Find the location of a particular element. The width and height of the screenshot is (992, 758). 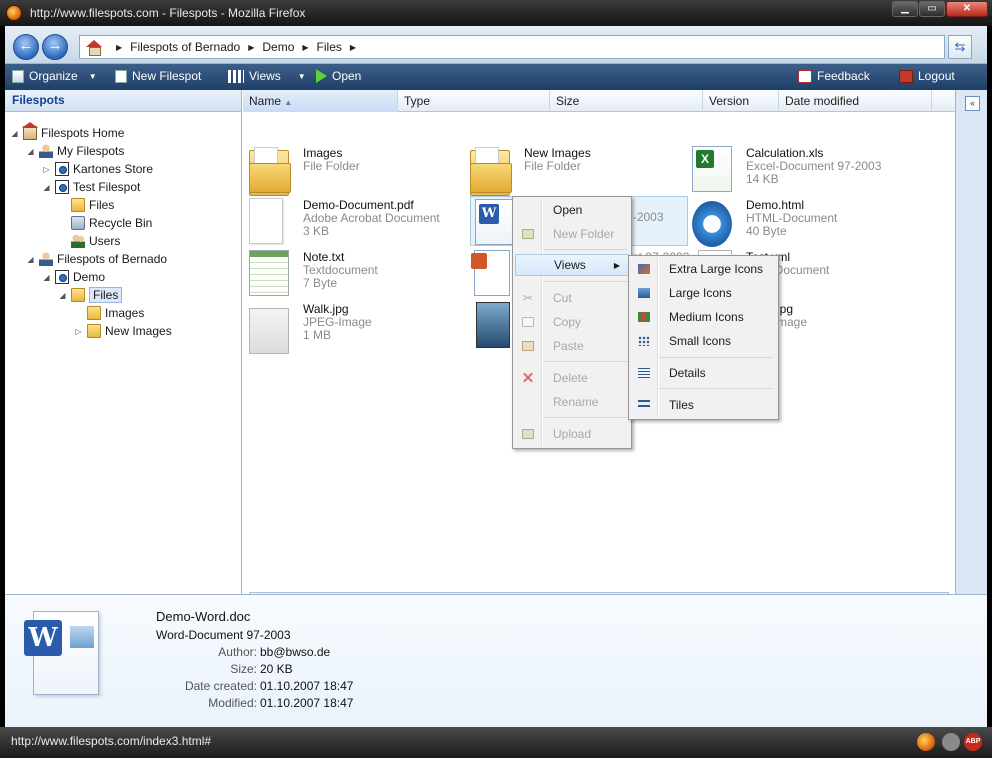

refresh-button: ⇆ is located at coordinates (960, 47).